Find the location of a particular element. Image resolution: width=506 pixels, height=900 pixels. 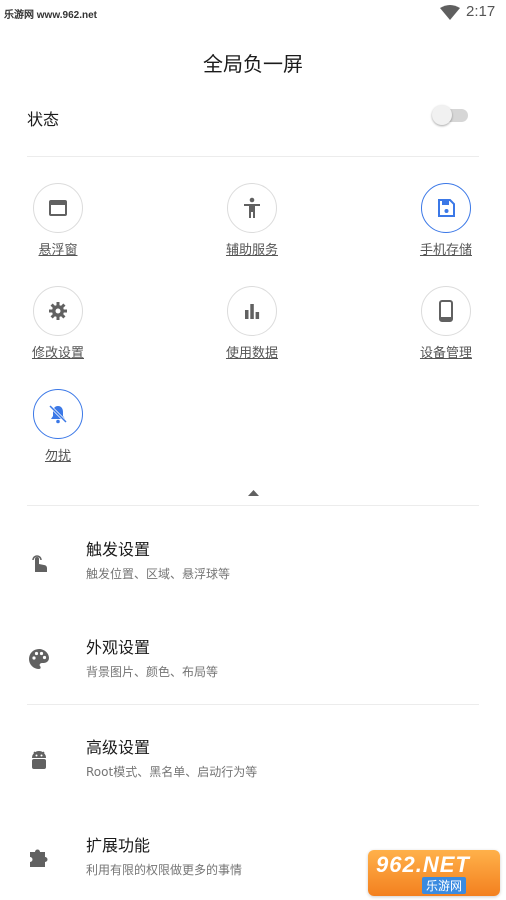

setting-title: 触发设置 is located at coordinates (118, 549).